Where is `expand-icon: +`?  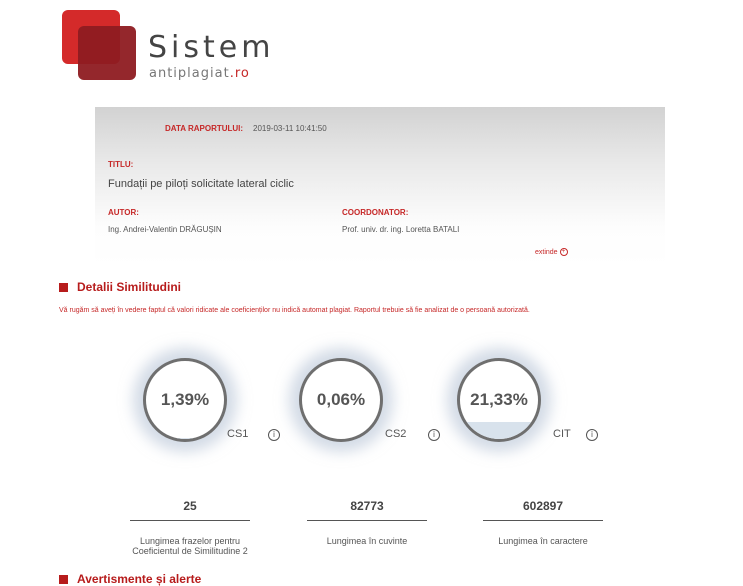
expand-icon: + is located at coordinates (564, 252).